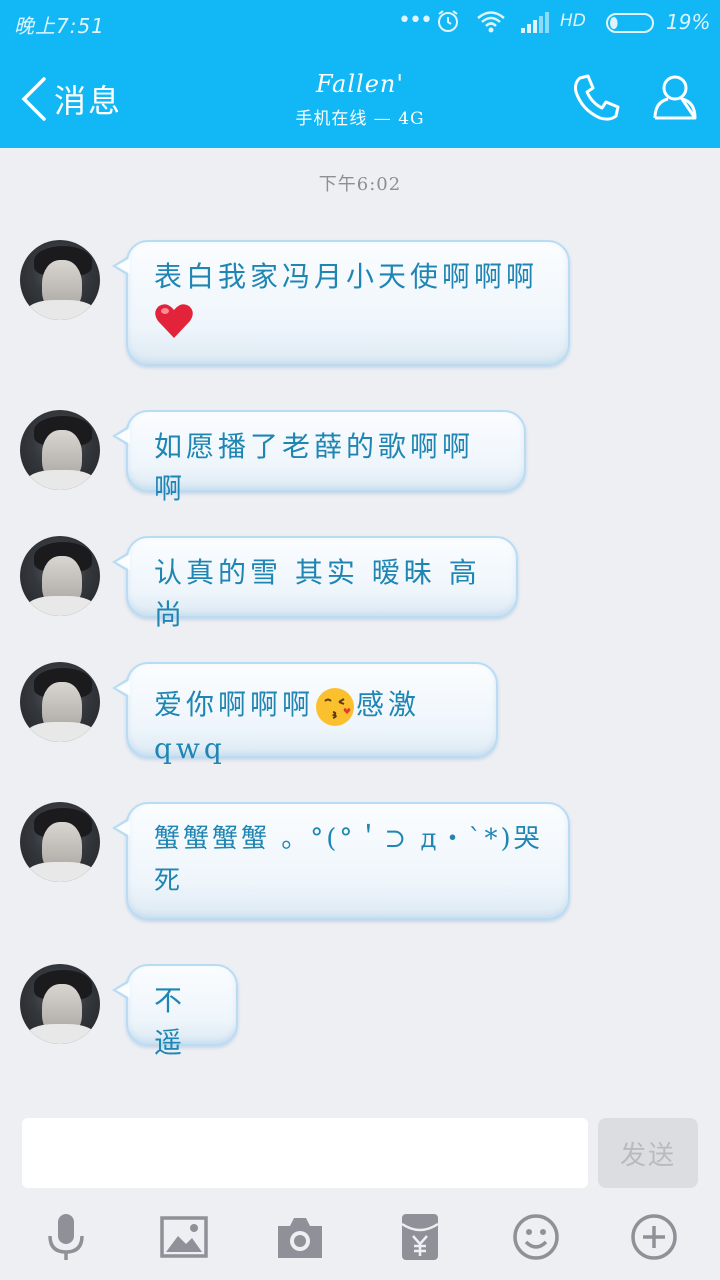 This screenshot has height=1280, width=720. I want to click on kissing-face-emoji-icon, so click(335, 706).